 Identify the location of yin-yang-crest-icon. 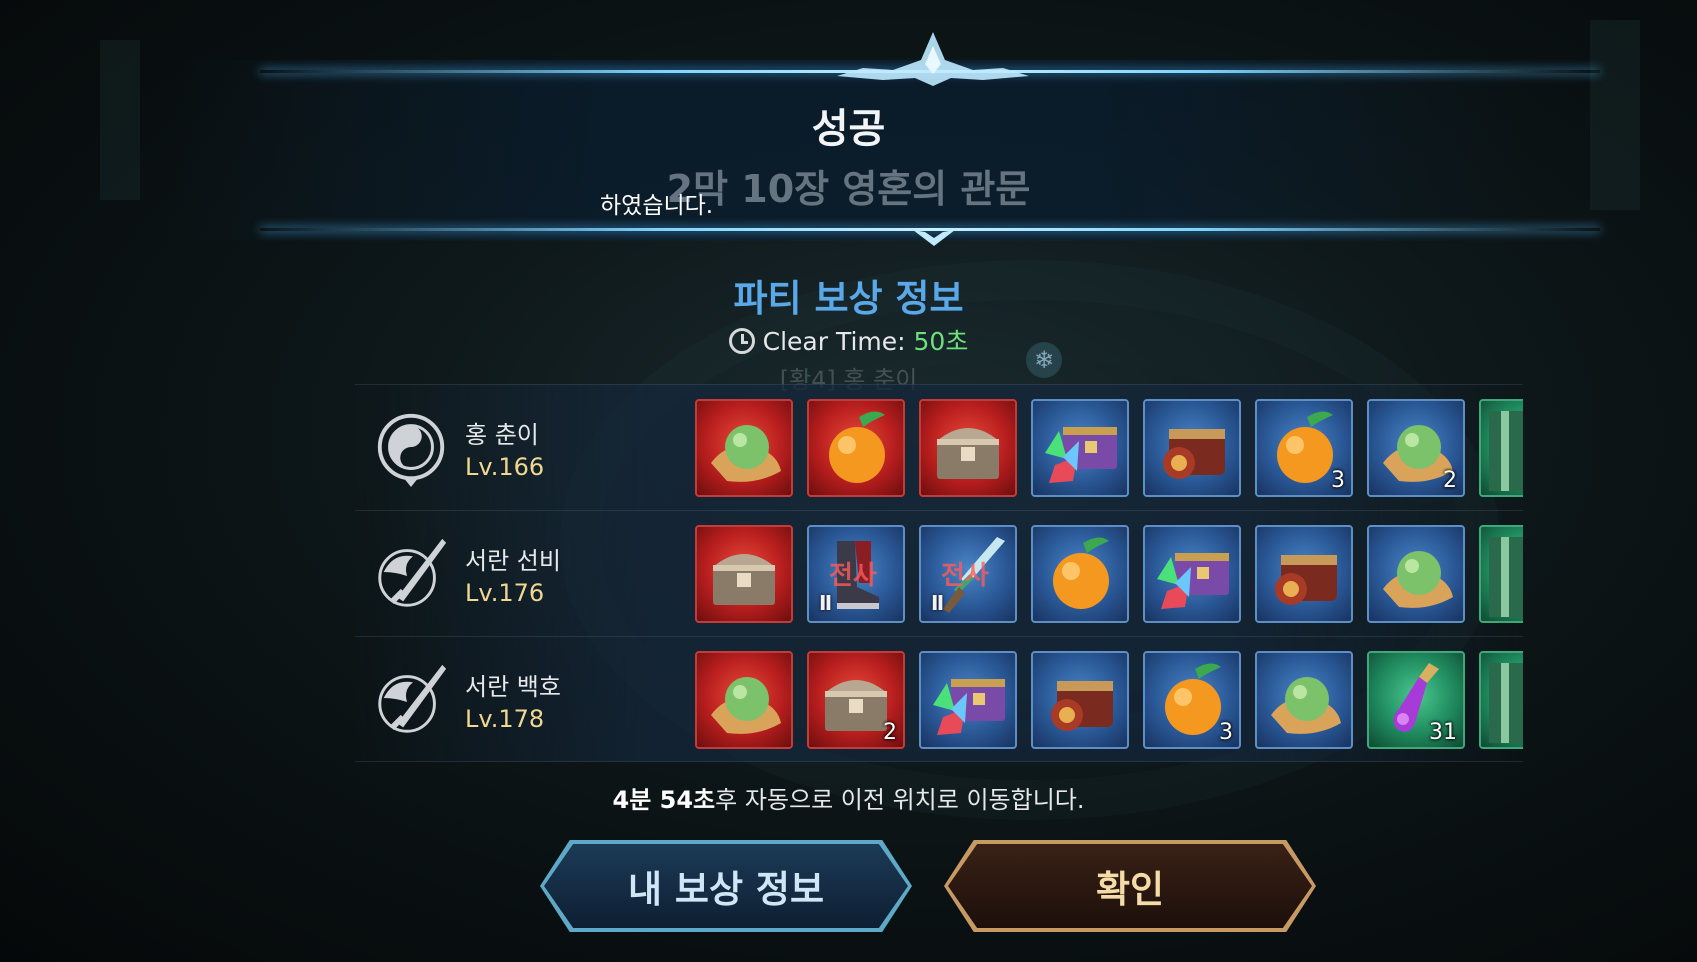
(411, 450).